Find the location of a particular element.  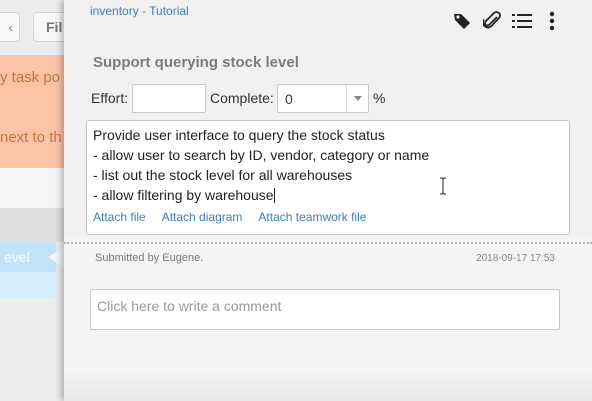

description-line-text: - allow filtering by warehouse is located at coordinates (183, 195).